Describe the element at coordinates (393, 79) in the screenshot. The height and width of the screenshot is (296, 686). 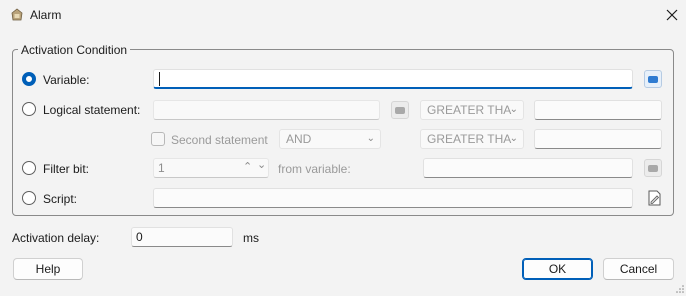
I see `variable-input` at that location.